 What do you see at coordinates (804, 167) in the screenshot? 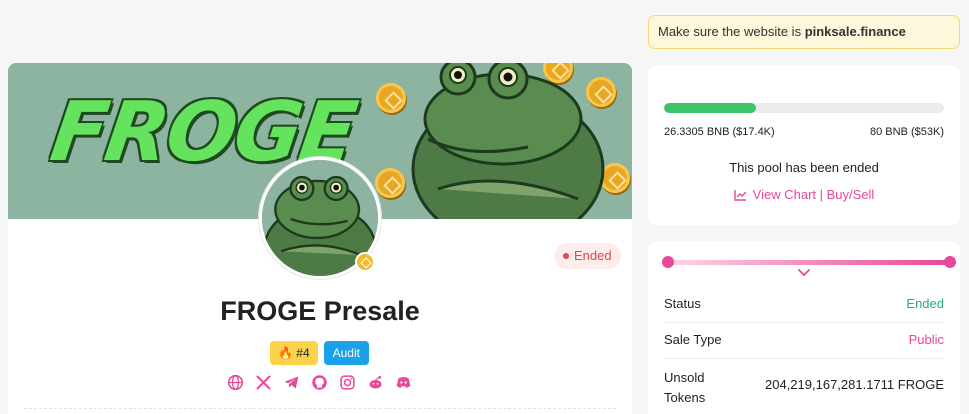
I see `pool-ended-message: This pool has been ended` at bounding box center [804, 167].